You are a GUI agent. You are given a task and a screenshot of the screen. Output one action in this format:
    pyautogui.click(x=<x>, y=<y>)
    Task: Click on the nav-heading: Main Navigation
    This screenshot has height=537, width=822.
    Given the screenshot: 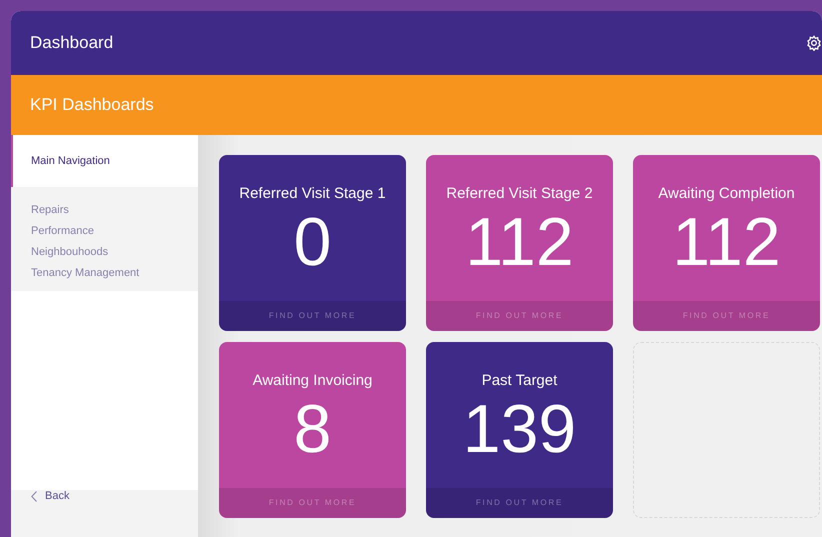 What is the action you would take?
    pyautogui.click(x=70, y=161)
    